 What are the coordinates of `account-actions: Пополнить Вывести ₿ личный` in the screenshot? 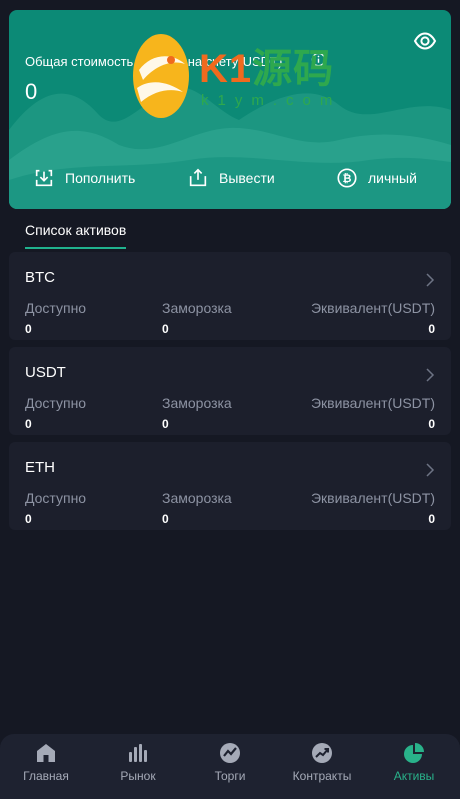 It's located at (230, 179).